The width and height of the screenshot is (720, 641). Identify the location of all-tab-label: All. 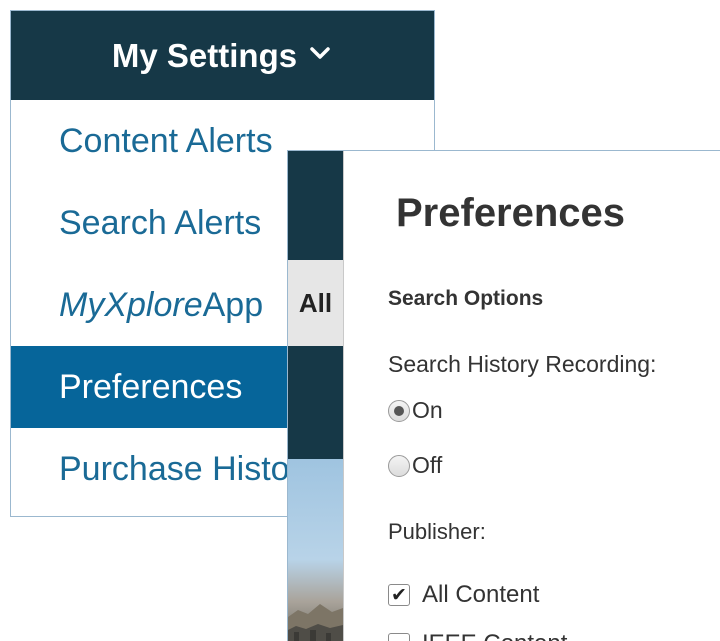
(315, 302).